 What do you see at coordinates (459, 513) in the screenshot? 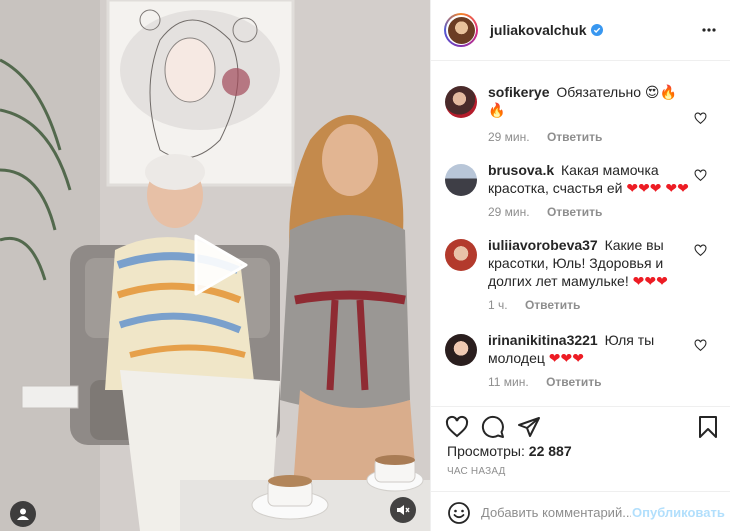
I see `emoji-icon` at bounding box center [459, 513].